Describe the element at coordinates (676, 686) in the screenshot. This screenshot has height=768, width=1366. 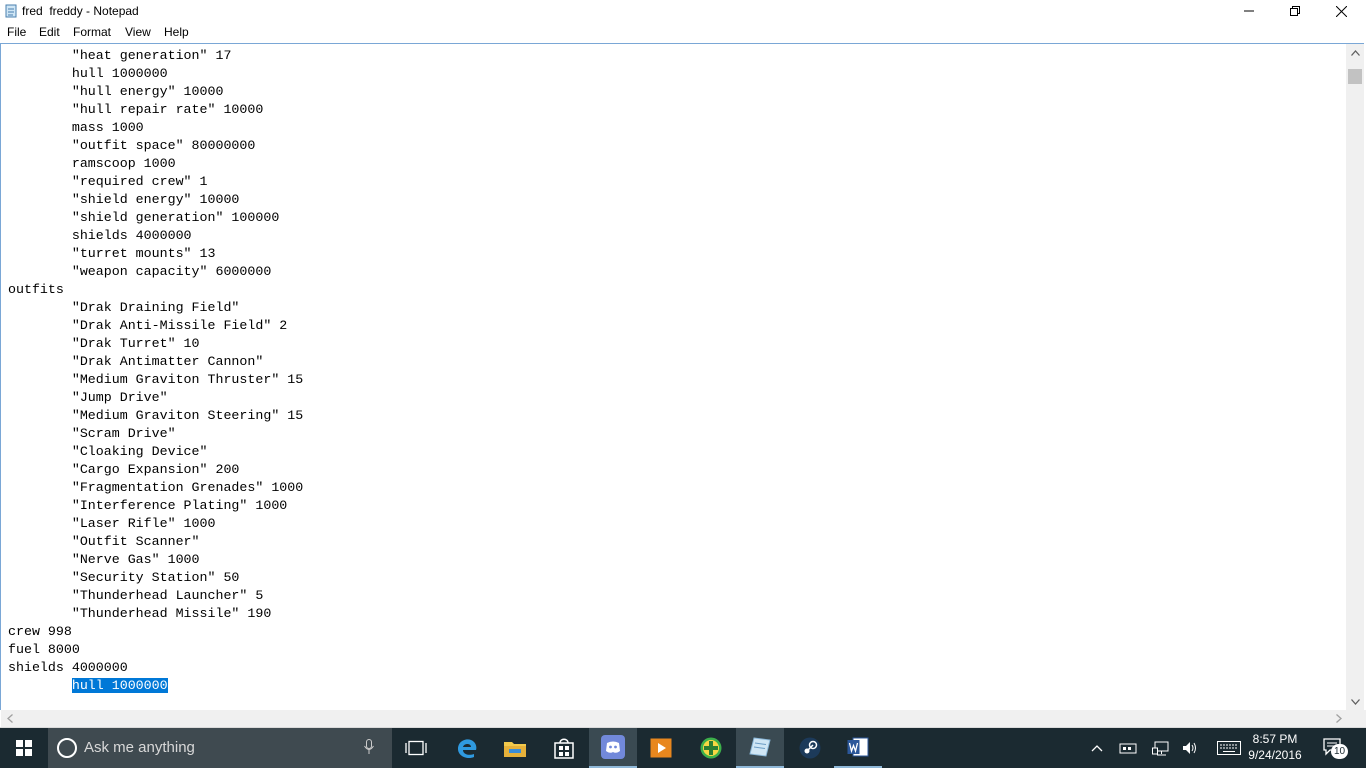
I see `selected-line: hull 1000000` at that location.